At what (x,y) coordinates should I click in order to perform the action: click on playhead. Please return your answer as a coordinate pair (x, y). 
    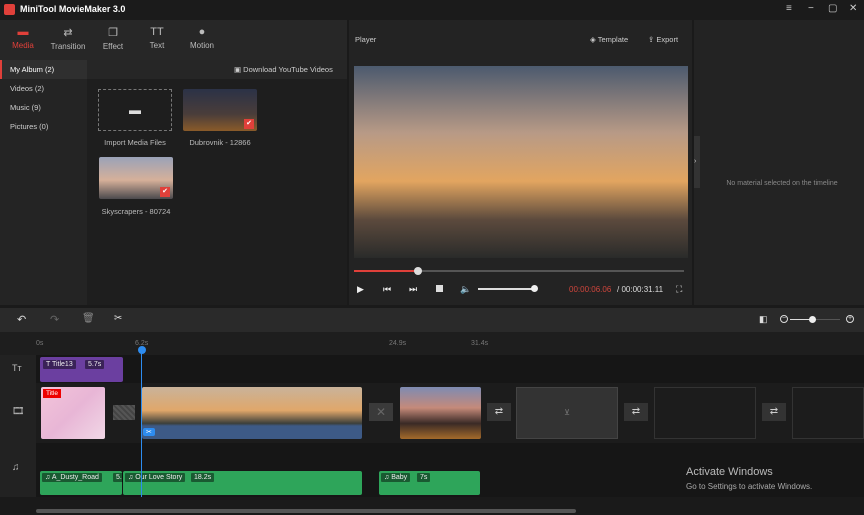
    Looking at the image, I should click on (141, 423).